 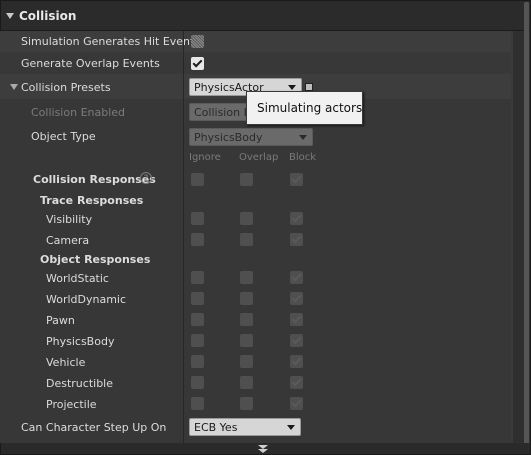 I want to click on object-item-label: Vehicle, so click(x=66, y=362).